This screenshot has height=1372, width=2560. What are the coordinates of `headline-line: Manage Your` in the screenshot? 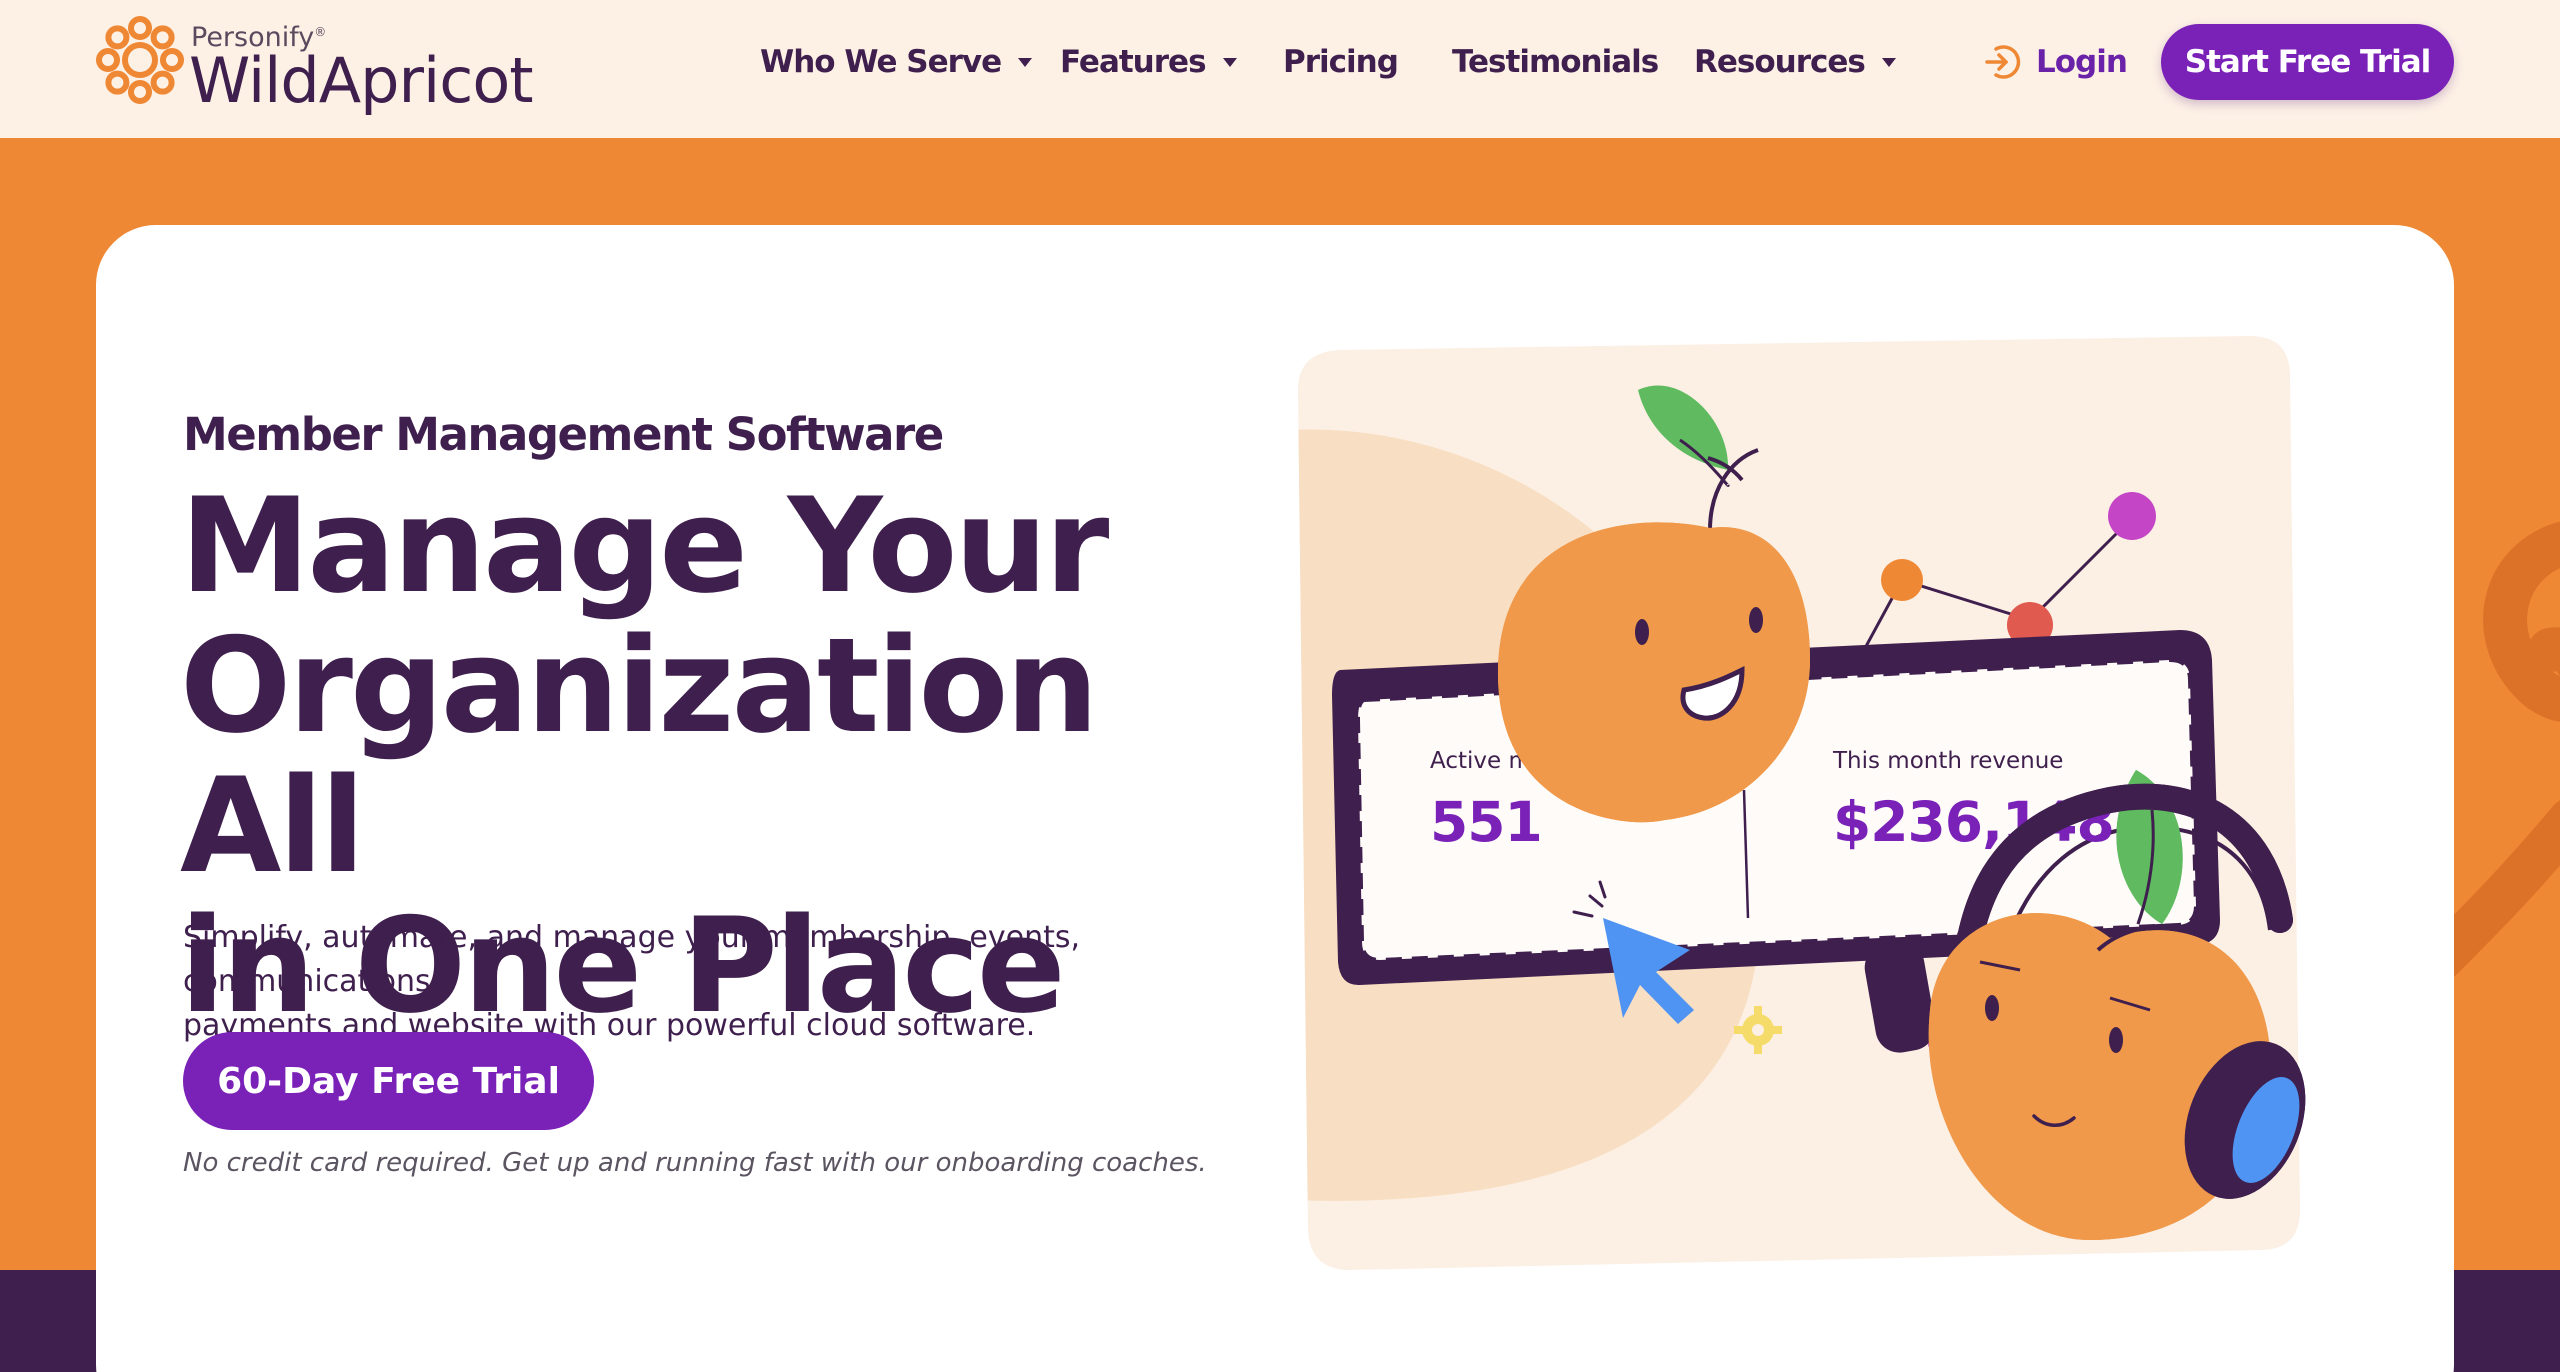 It's located at (644, 545).